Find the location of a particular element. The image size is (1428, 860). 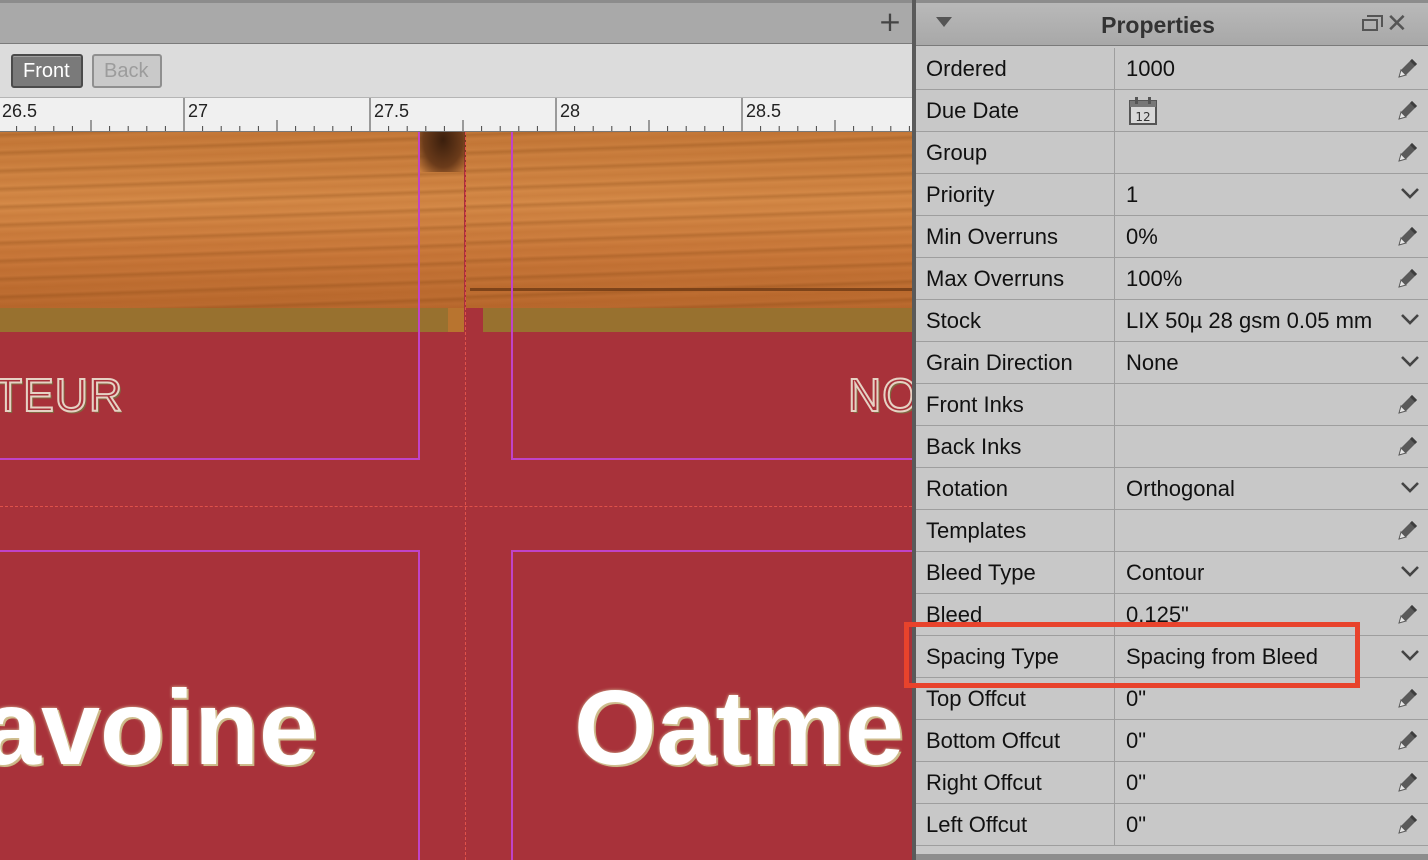

property-name: Top Offcut is located at coordinates (976, 698).